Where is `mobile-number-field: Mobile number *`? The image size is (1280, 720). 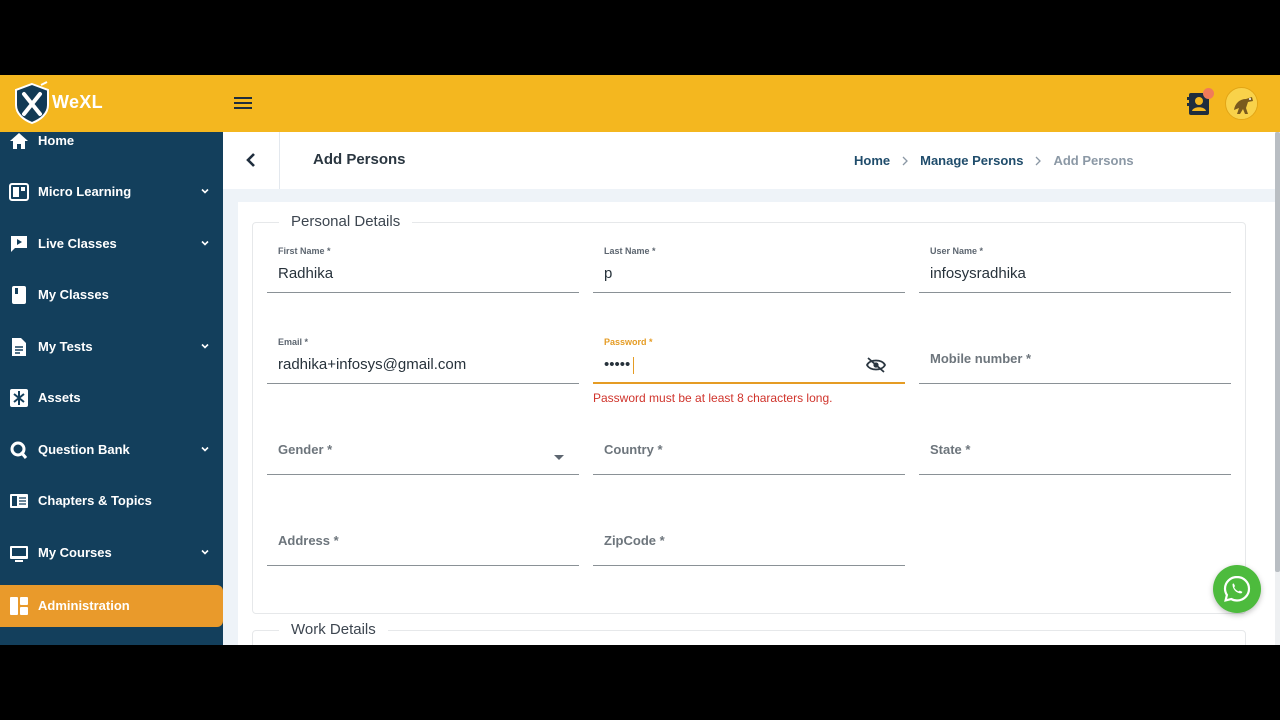
mobile-number-field: Mobile number * is located at coordinates (1075, 364).